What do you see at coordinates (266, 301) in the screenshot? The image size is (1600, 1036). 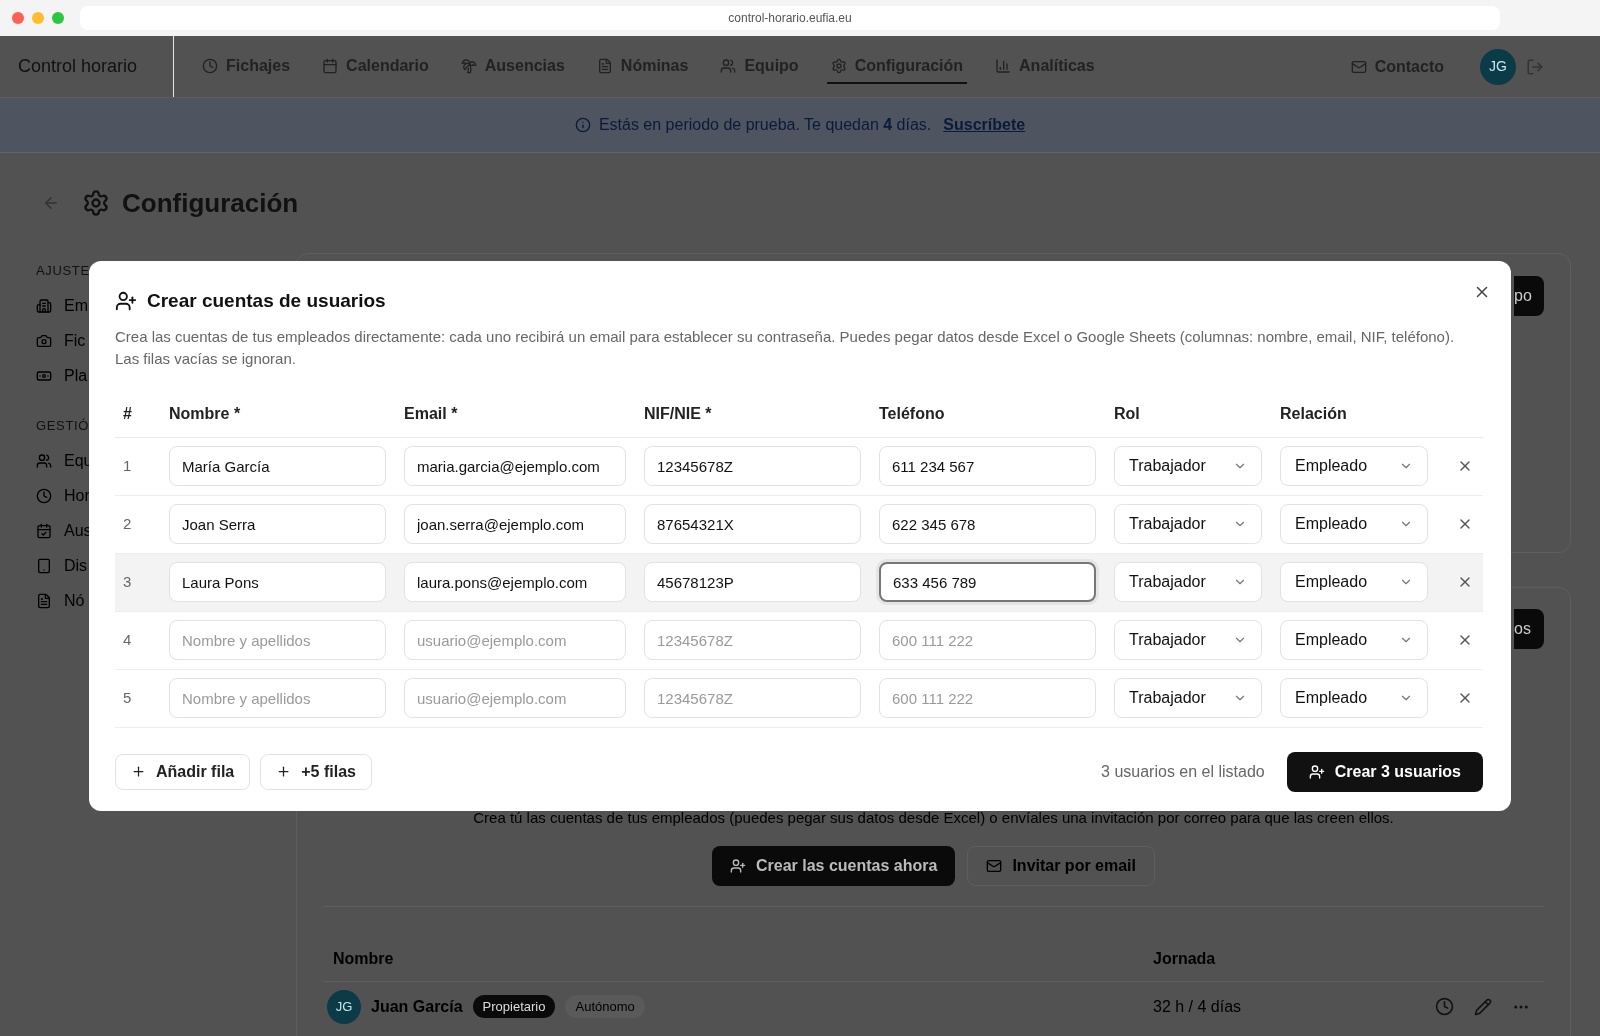 I see `dialog-title: Crear cuentas de usuarios` at bounding box center [266, 301].